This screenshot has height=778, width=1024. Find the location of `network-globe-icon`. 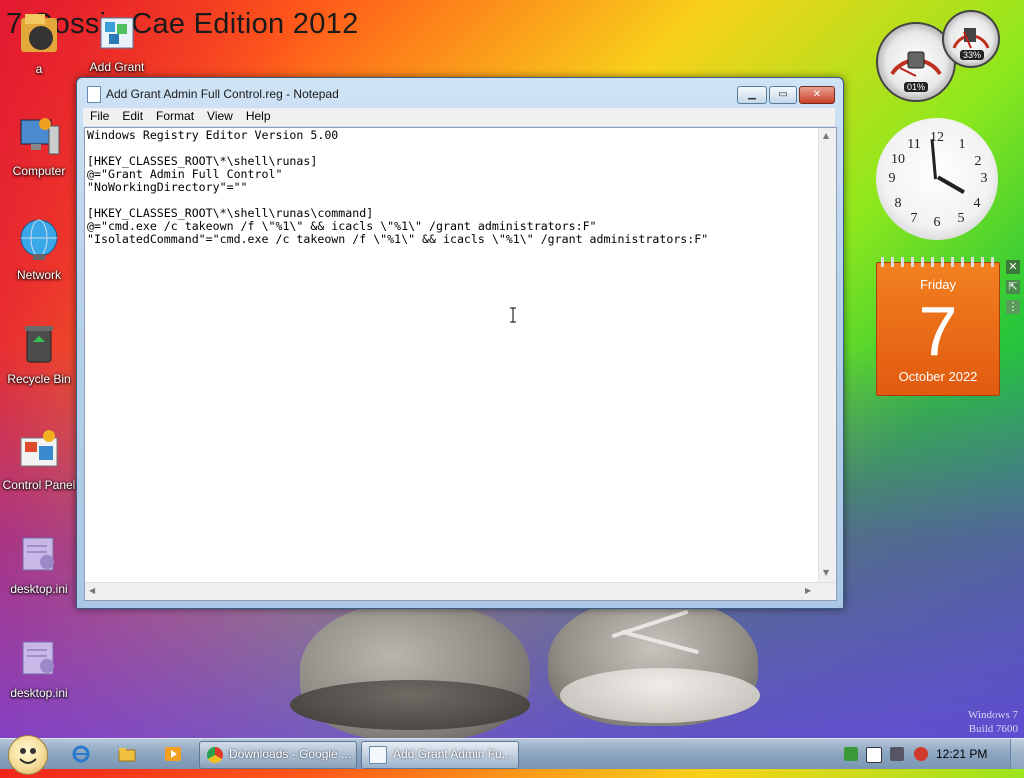

network-globe-icon is located at coordinates (39, 240).